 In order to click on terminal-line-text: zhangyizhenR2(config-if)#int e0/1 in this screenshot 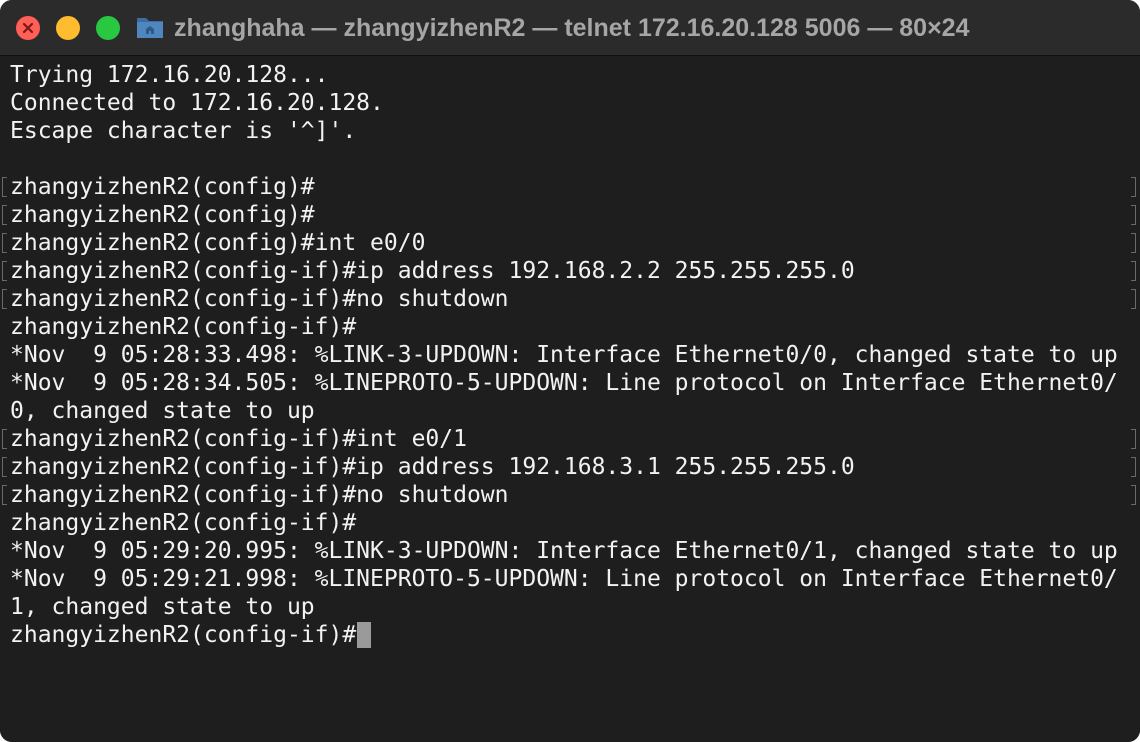, I will do `click(238, 439)`.